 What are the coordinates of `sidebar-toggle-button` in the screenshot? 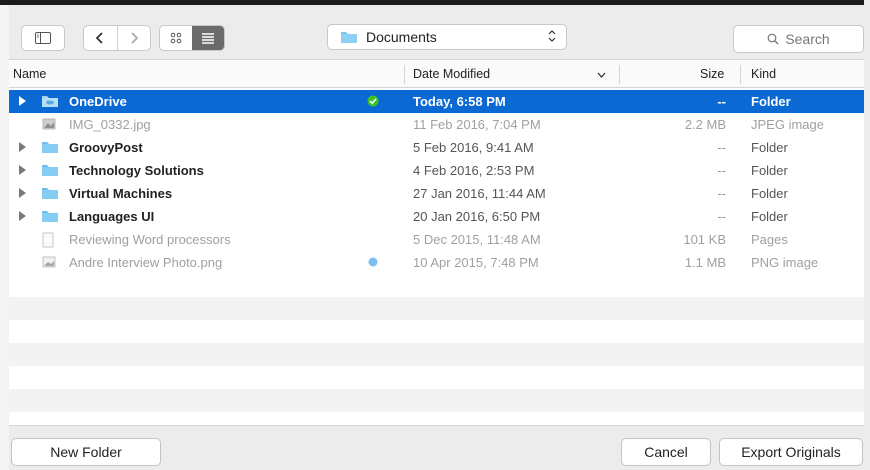 It's located at (43, 38).